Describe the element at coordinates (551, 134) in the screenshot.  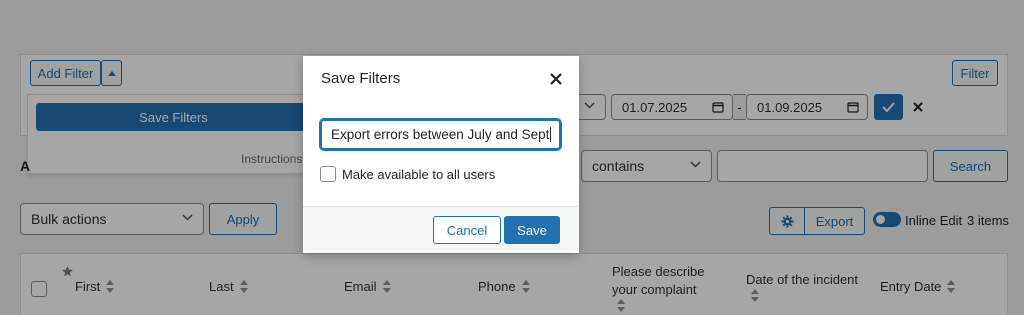
I see `text-caret` at that location.